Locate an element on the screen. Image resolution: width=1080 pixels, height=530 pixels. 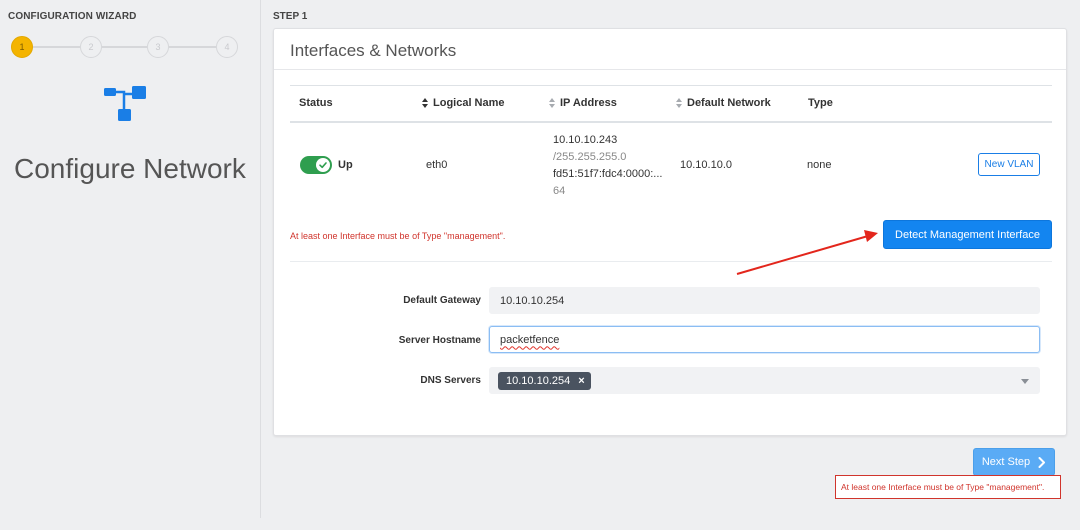
wizard-step-1: 1 is located at coordinates (22, 47).